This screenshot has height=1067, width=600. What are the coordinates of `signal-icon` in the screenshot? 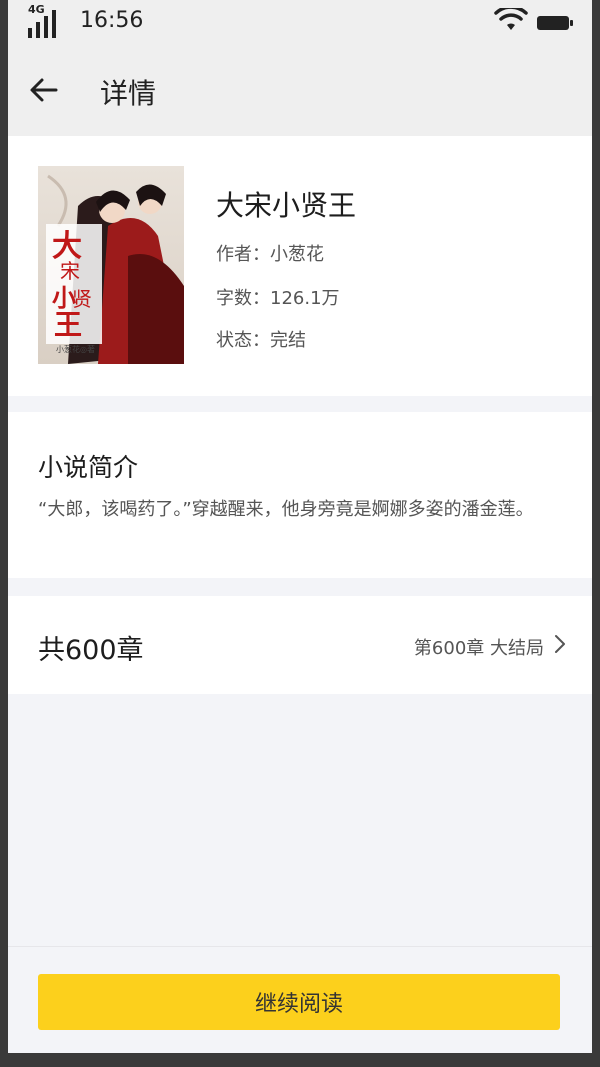 It's located at (42, 24).